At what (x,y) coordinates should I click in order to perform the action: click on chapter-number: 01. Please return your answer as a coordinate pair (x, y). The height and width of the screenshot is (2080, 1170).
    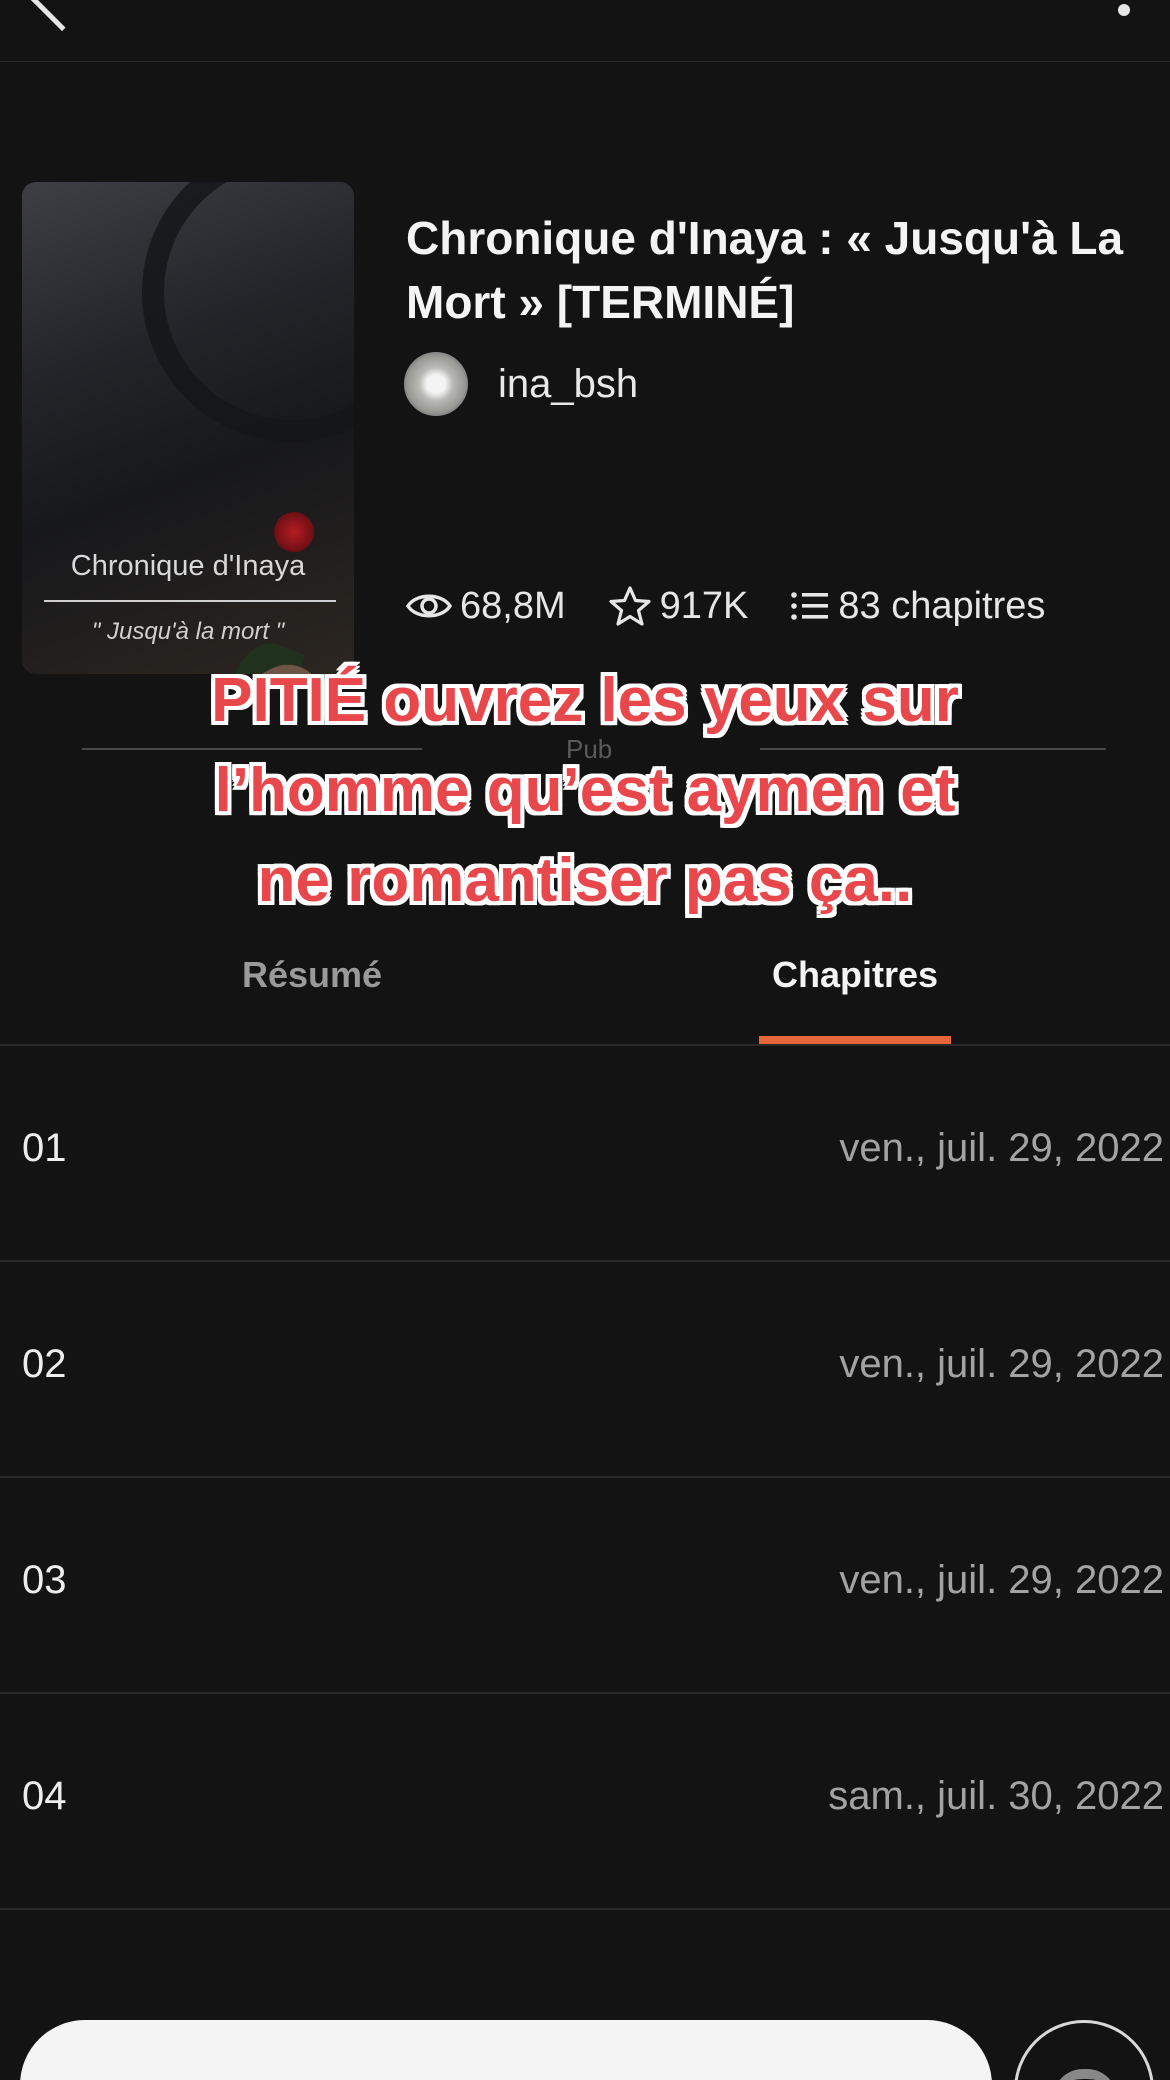
    Looking at the image, I should click on (44, 1148).